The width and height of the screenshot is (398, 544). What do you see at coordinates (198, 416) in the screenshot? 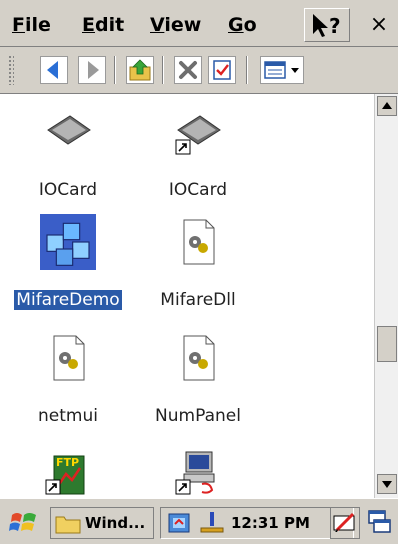
I see `file-label: NumPanel` at bounding box center [198, 416].